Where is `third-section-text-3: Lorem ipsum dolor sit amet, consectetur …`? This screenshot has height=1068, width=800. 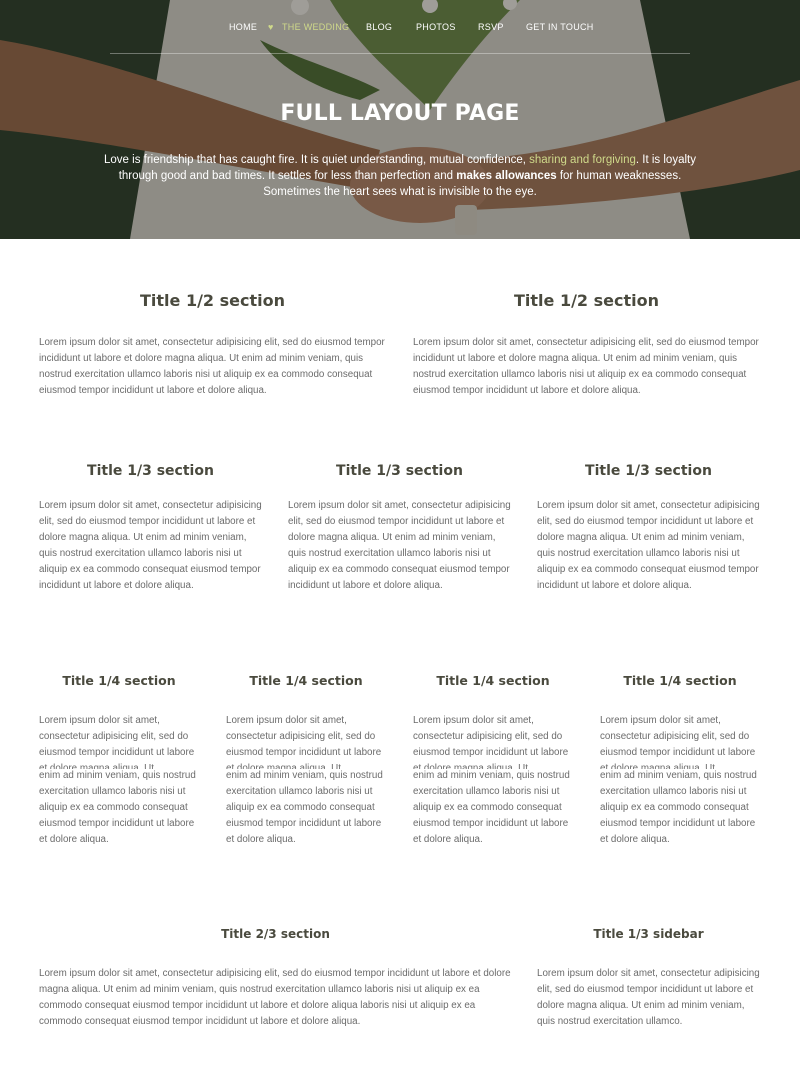
third-section-text-3: Lorem ipsum dolor sit amet, consectetur … is located at coordinates (648, 545).